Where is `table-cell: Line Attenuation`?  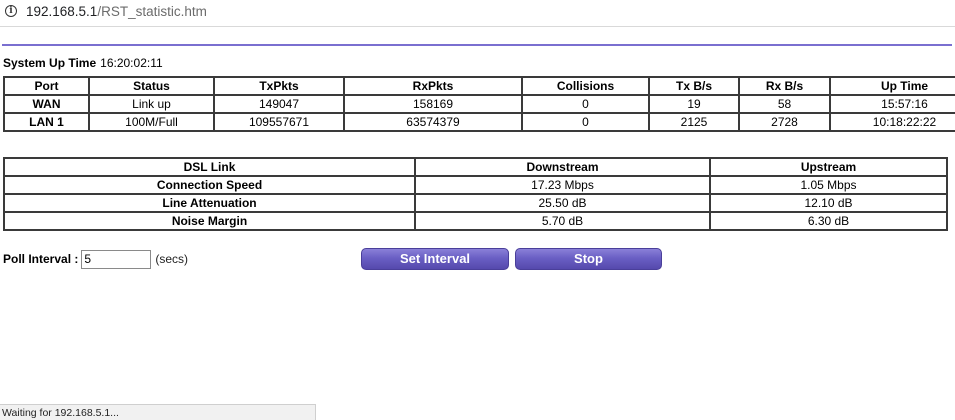 table-cell: Line Attenuation is located at coordinates (209, 203).